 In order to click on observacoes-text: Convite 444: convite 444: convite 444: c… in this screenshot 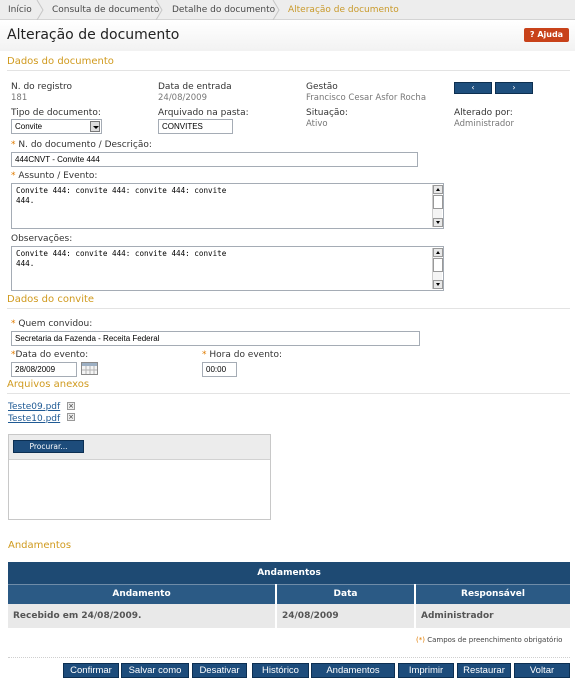, I will do `click(121, 258)`.